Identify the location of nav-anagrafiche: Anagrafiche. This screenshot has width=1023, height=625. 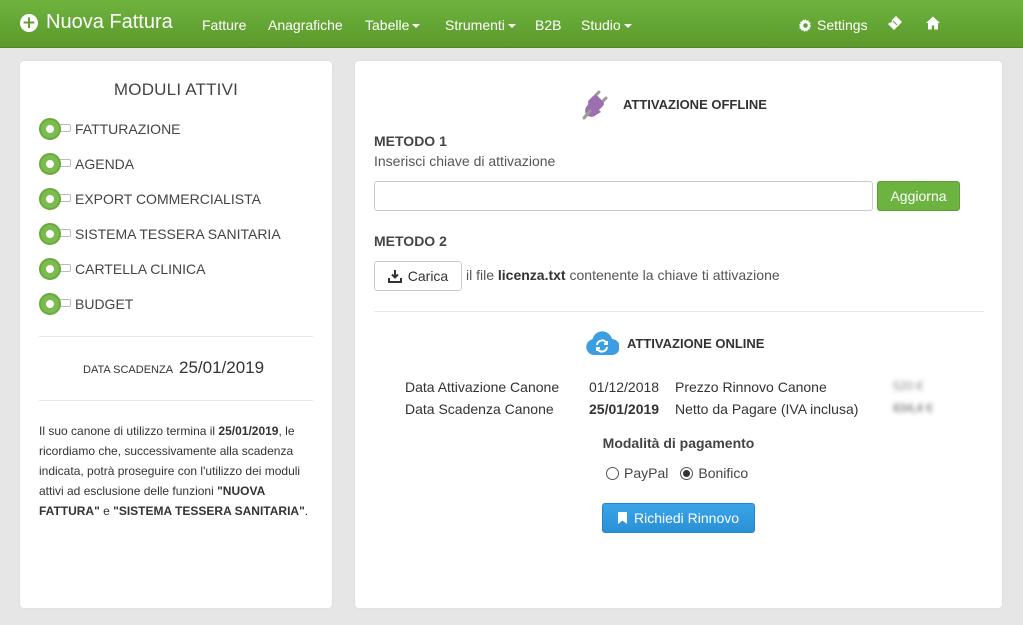
(305, 25).